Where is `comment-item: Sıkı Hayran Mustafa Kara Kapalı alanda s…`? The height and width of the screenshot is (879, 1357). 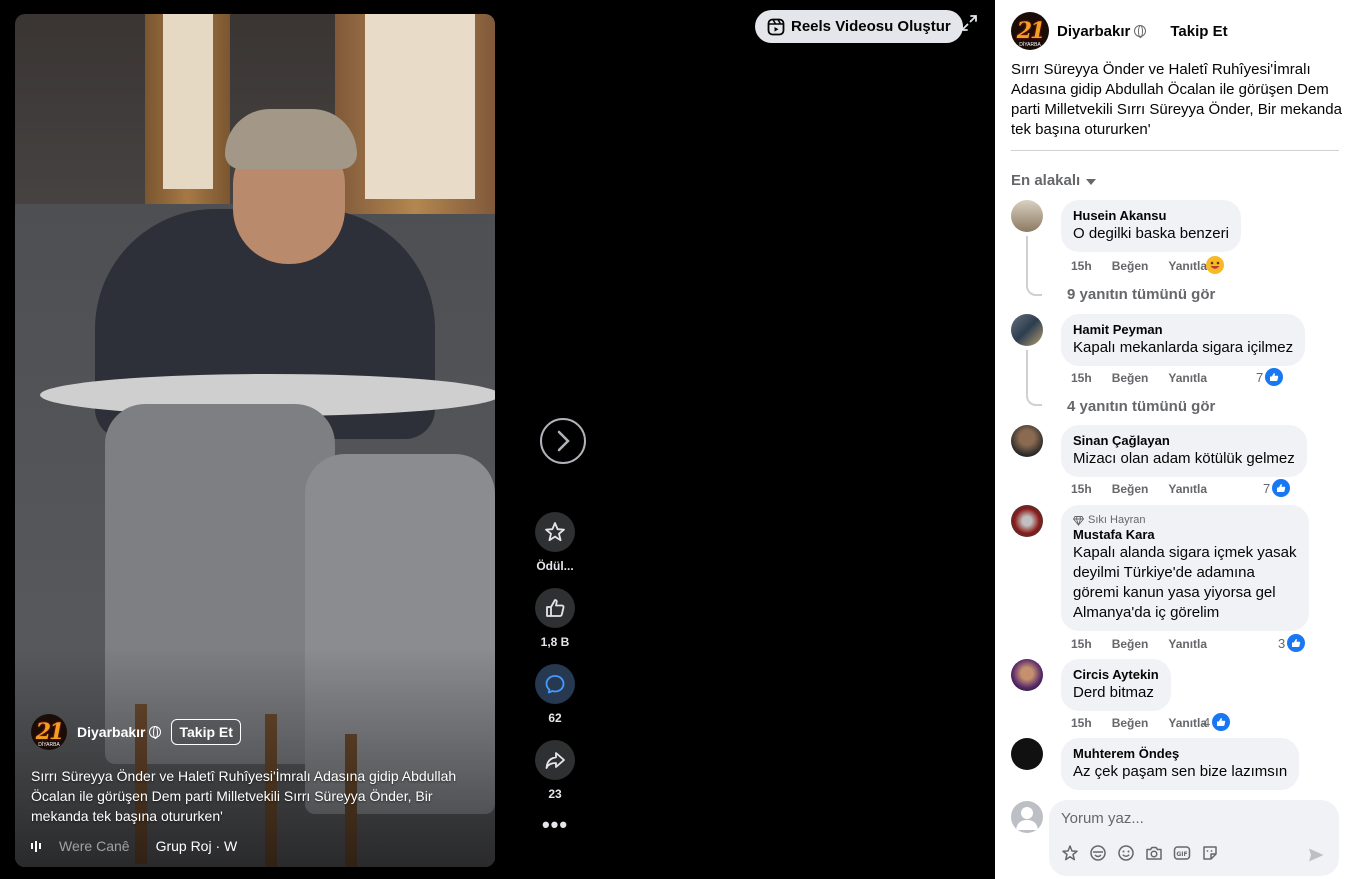
comment-item: Sıkı Hayran Mustafa Kara Kapalı alanda s… is located at coordinates (1178, 580).